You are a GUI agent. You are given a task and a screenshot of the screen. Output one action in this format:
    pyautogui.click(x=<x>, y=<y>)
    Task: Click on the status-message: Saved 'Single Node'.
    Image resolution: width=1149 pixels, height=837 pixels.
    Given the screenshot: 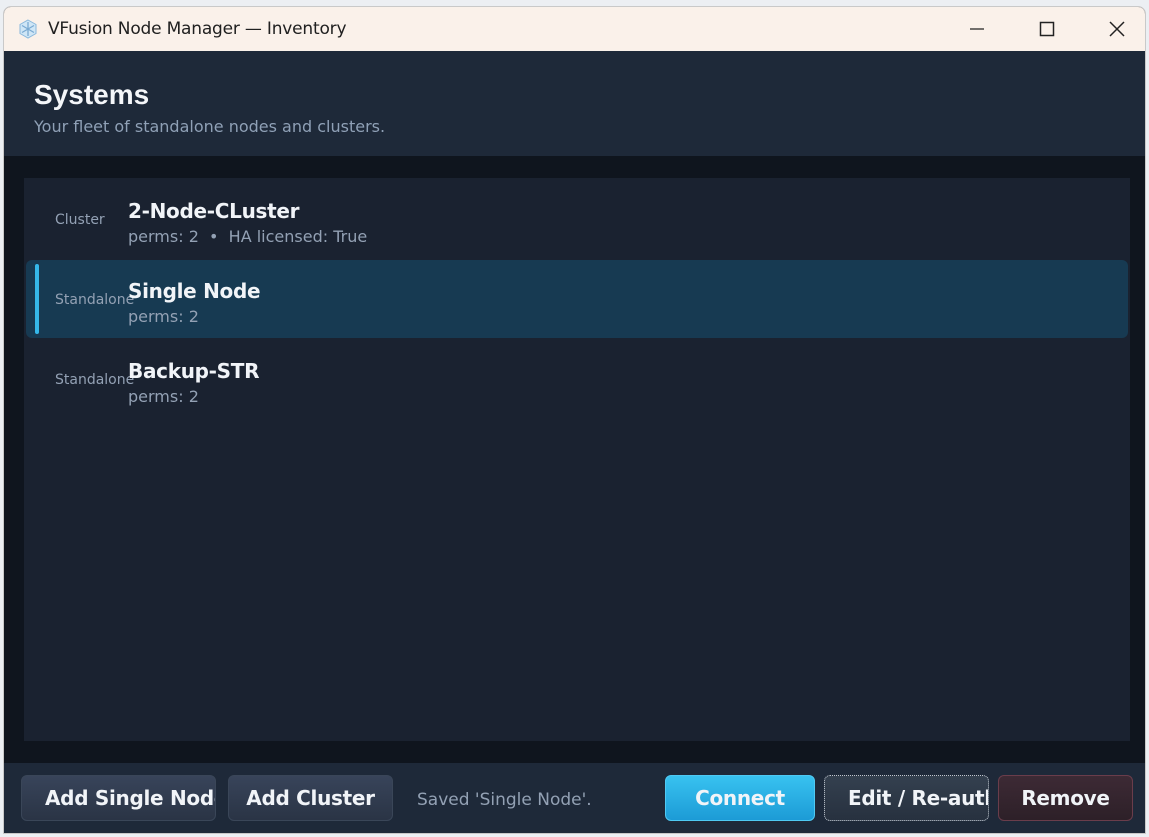 What is the action you would take?
    pyautogui.click(x=504, y=800)
    